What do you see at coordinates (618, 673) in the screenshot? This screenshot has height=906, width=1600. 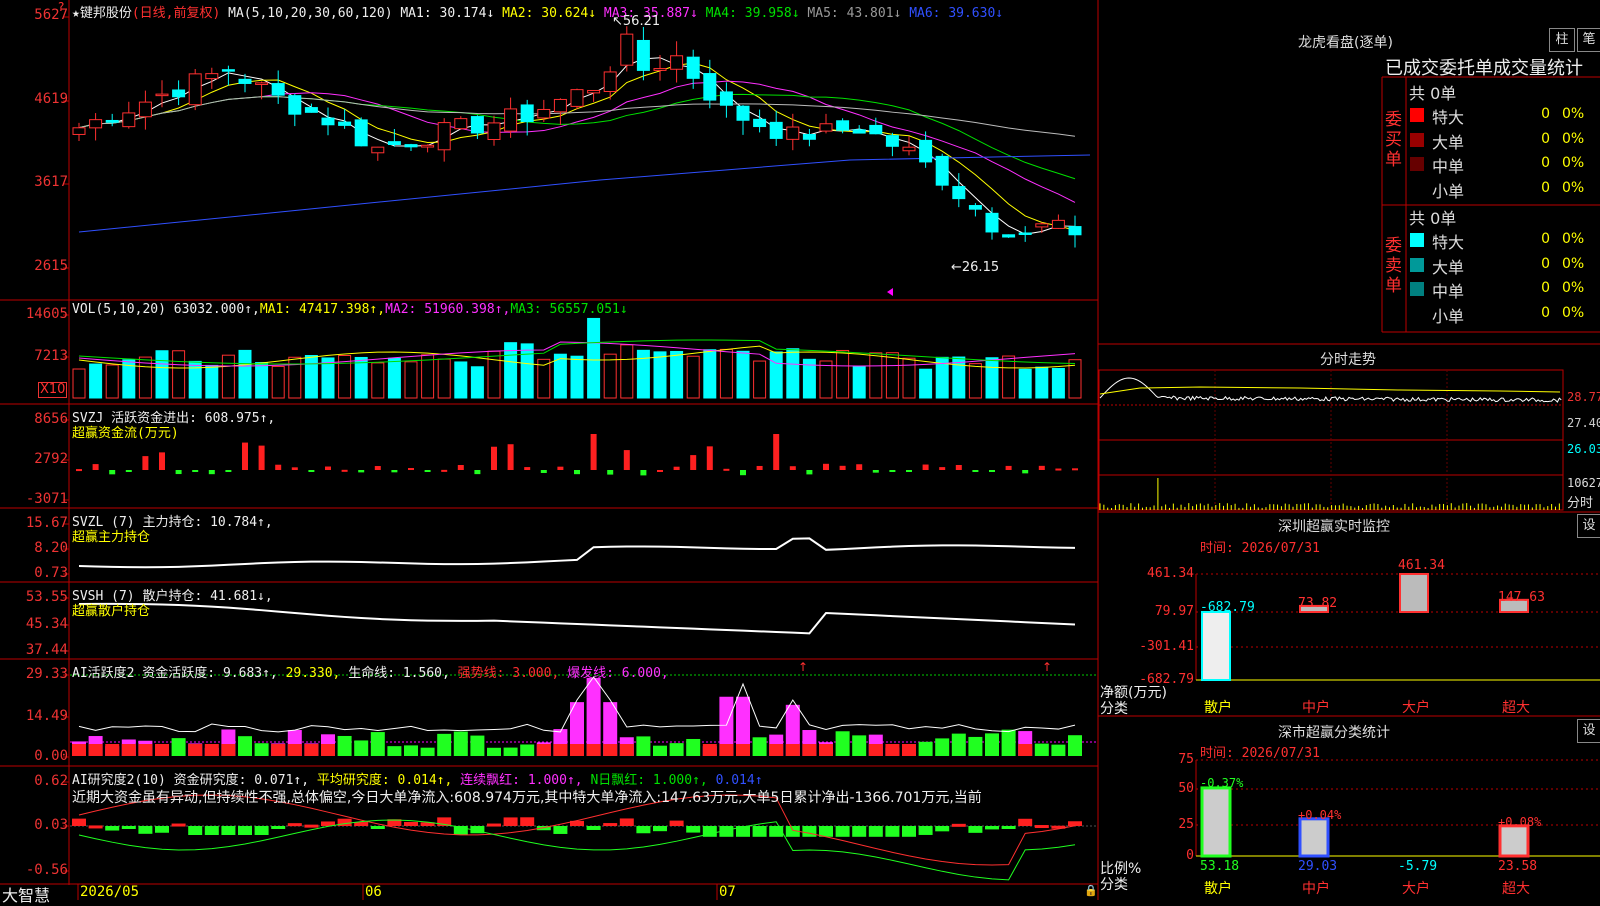 I see `ai-active-h5: 爆发线: 6.000,` at bounding box center [618, 673].